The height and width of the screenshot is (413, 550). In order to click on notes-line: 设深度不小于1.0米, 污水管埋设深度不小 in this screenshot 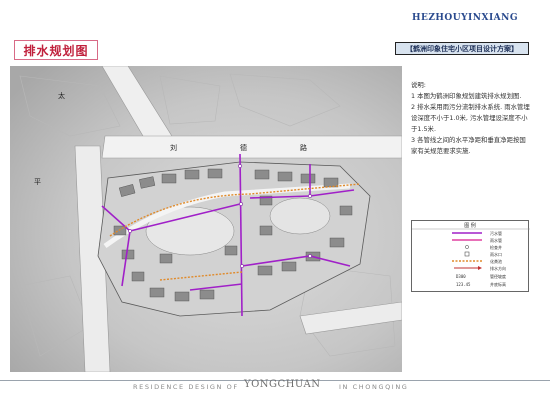, I will do `click(469, 118)`.